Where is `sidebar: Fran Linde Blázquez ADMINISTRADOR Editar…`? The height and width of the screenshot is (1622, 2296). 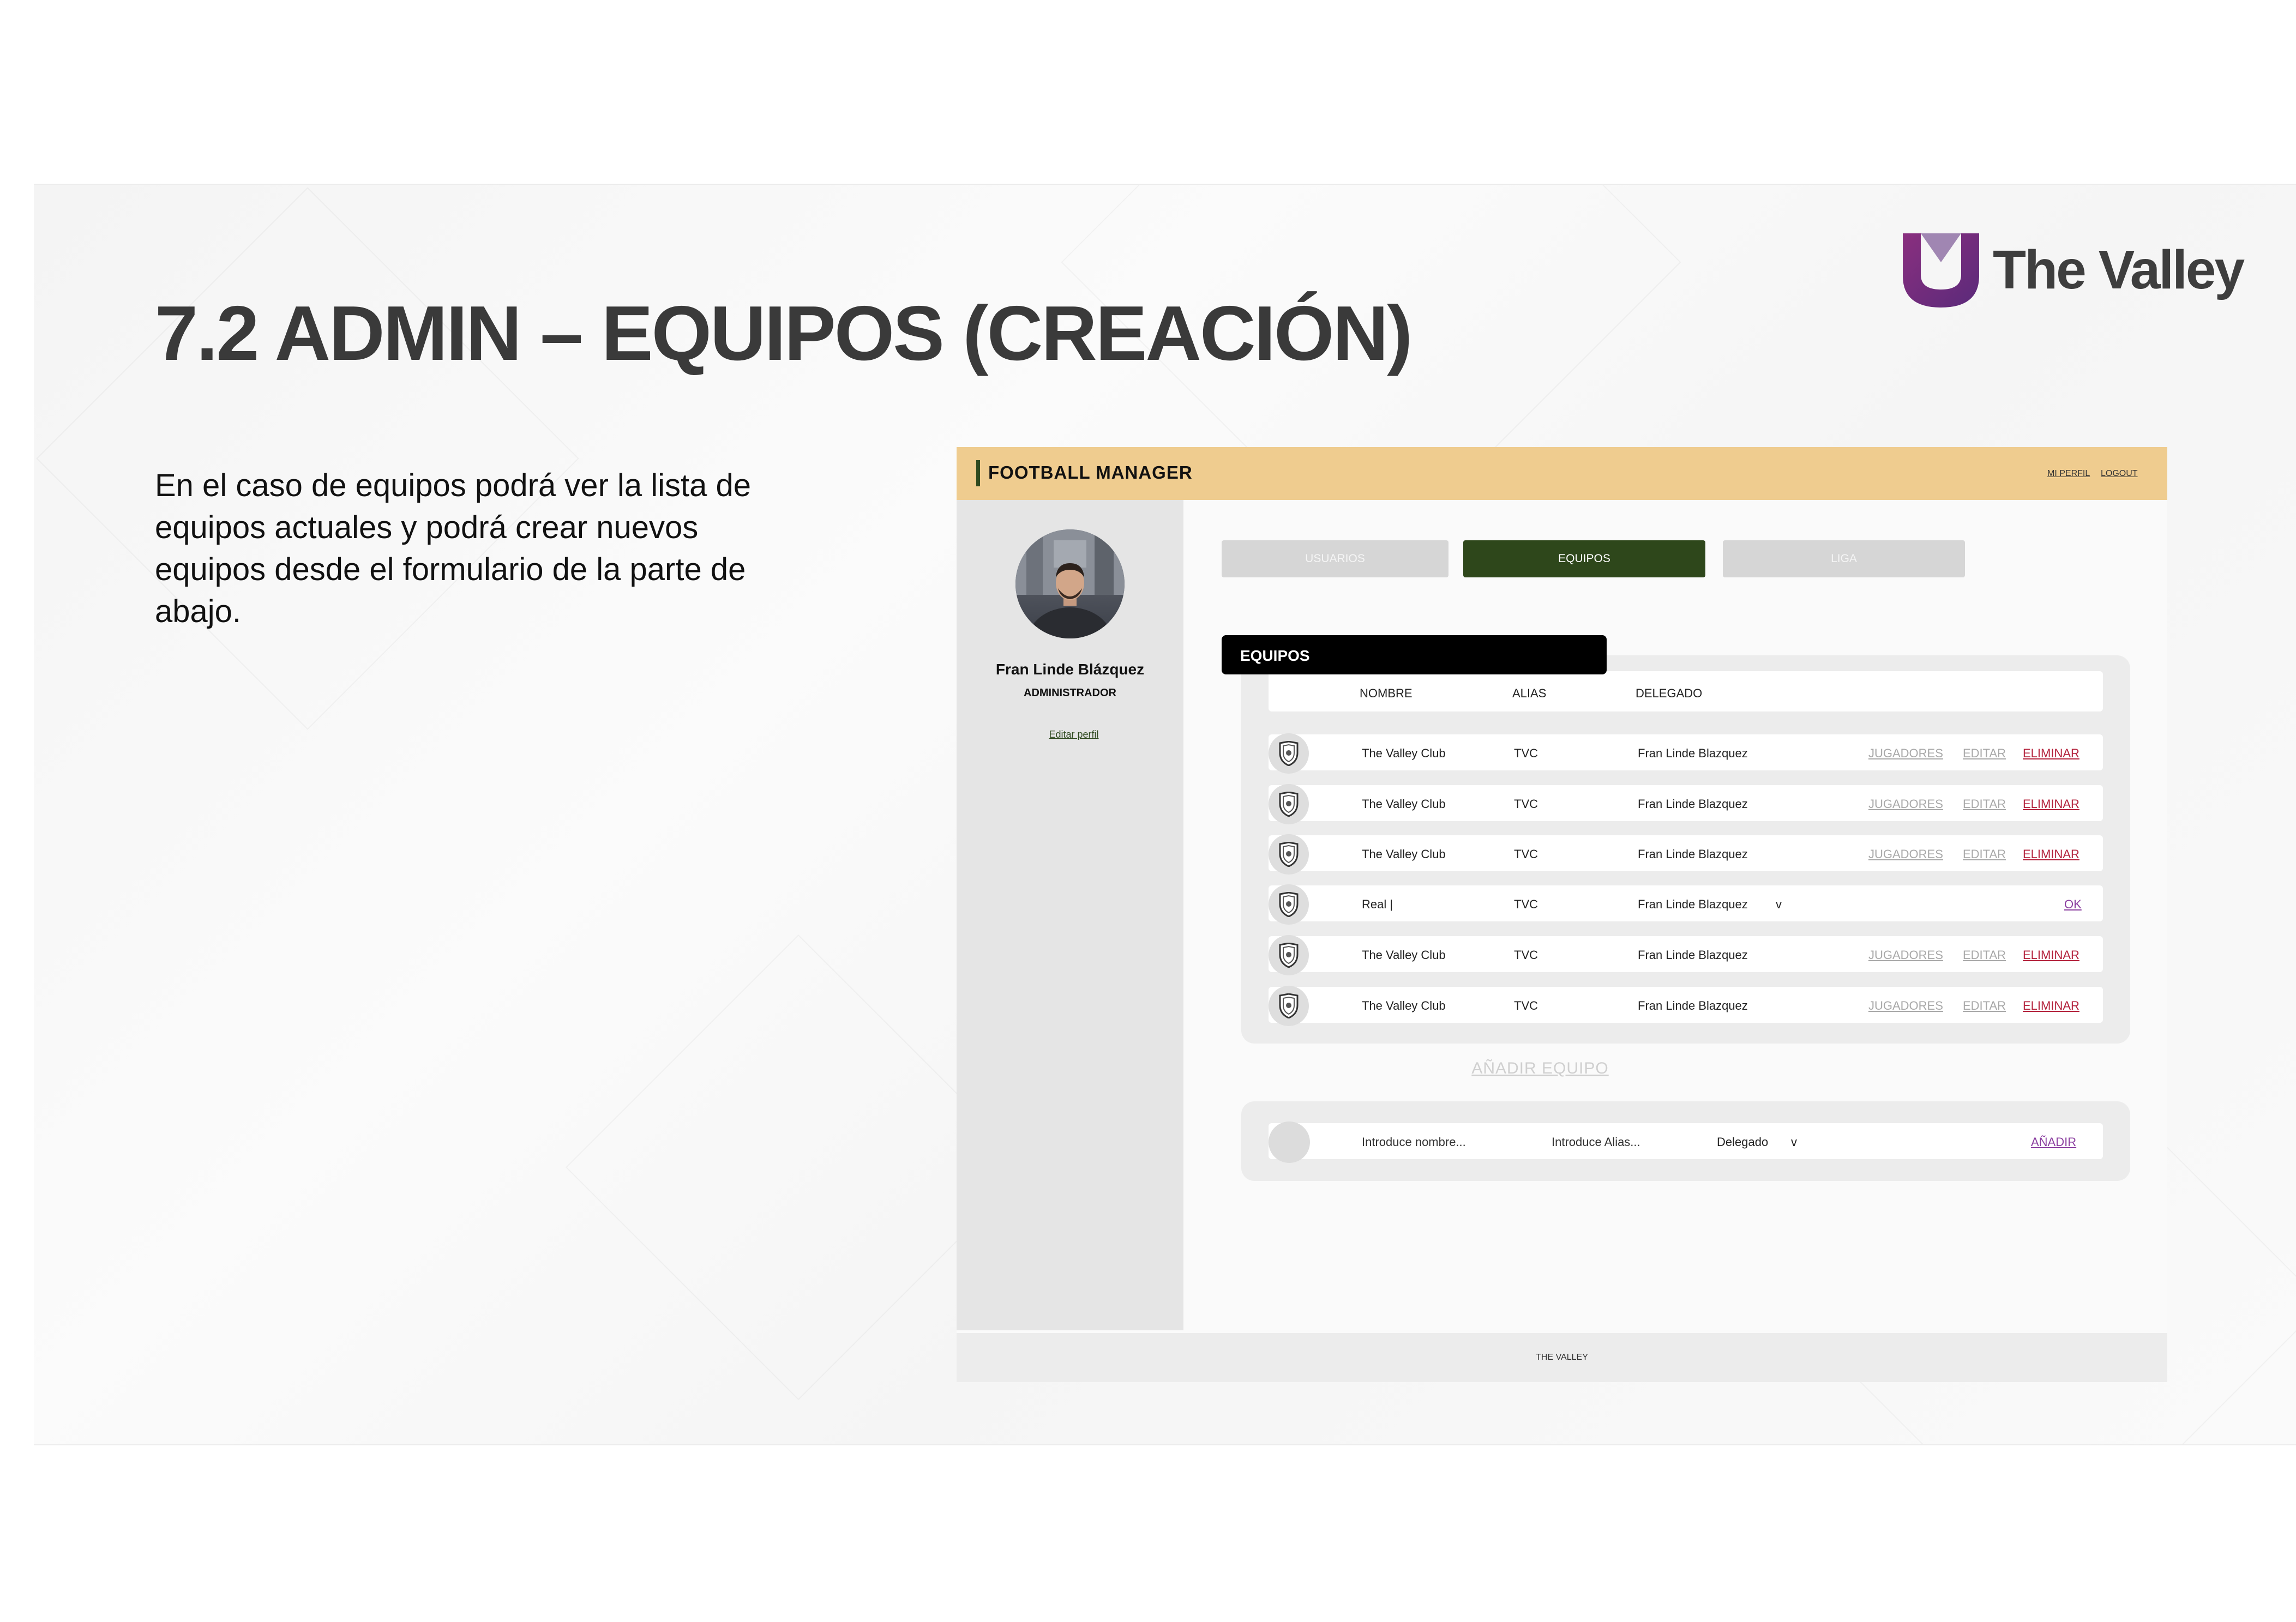 sidebar: Fran Linde Blázquez ADMINISTRADOR Editar… is located at coordinates (1070, 915).